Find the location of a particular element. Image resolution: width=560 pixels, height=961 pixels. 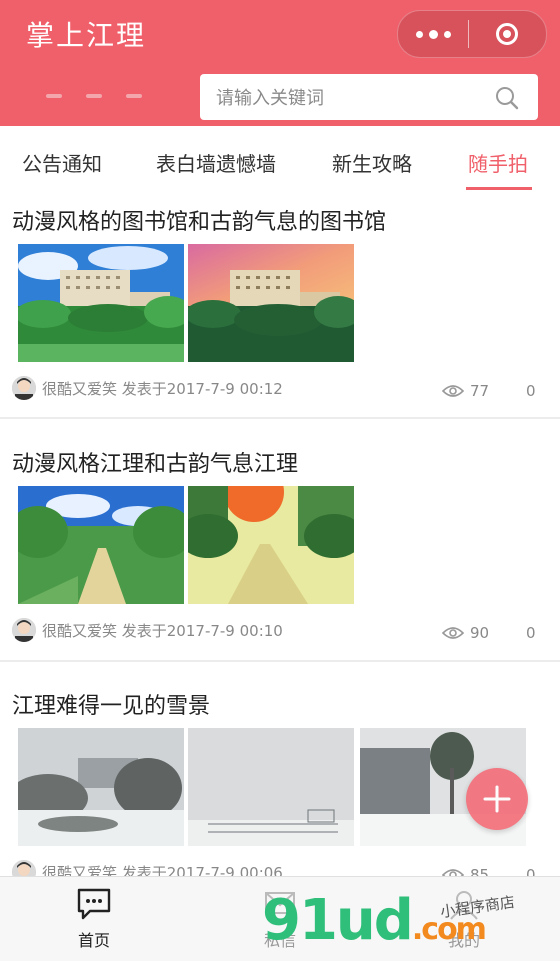

search-bar is located at coordinates (369, 97).